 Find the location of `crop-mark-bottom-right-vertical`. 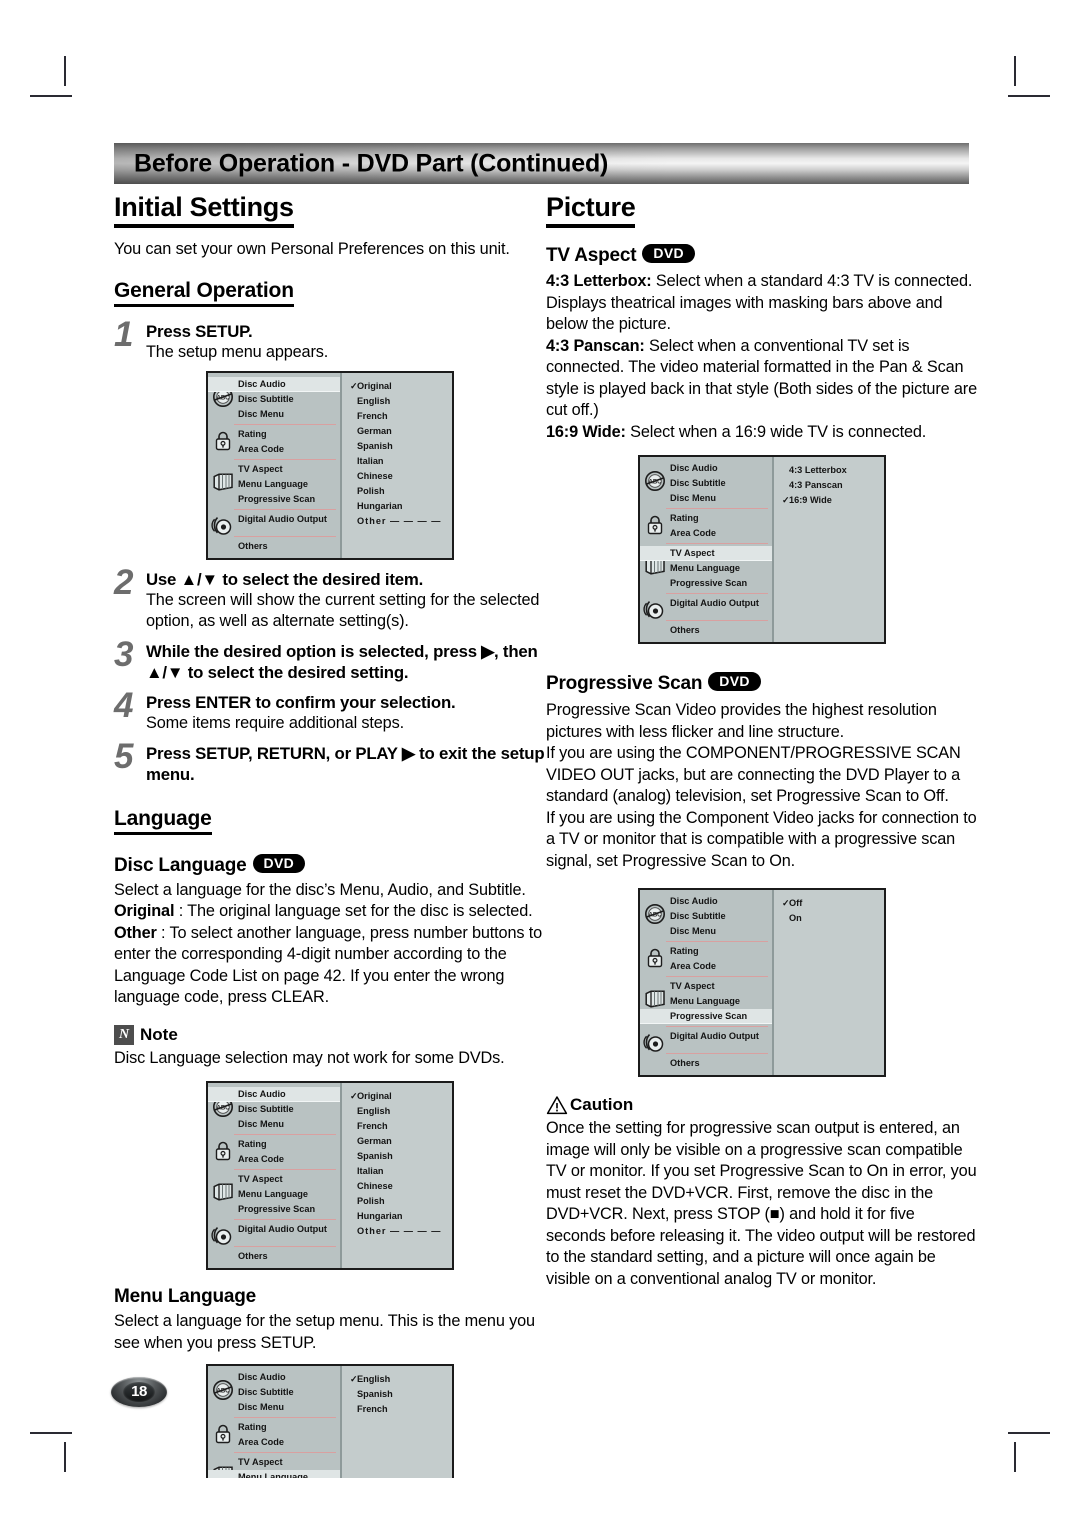

crop-mark-bottom-right-vertical is located at coordinates (1015, 1457).